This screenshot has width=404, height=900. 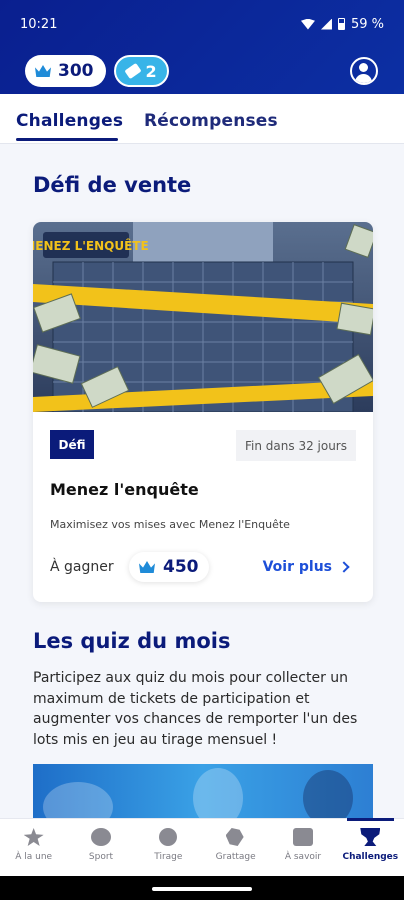 I want to click on see-more-link: Voir plus, so click(x=306, y=567).